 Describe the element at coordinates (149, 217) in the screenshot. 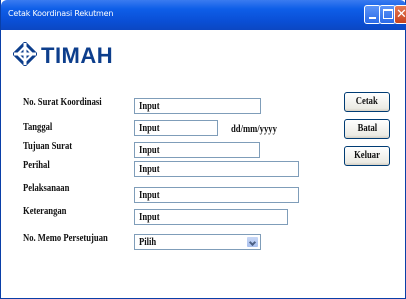

I see `keterangan-value: Input` at that location.